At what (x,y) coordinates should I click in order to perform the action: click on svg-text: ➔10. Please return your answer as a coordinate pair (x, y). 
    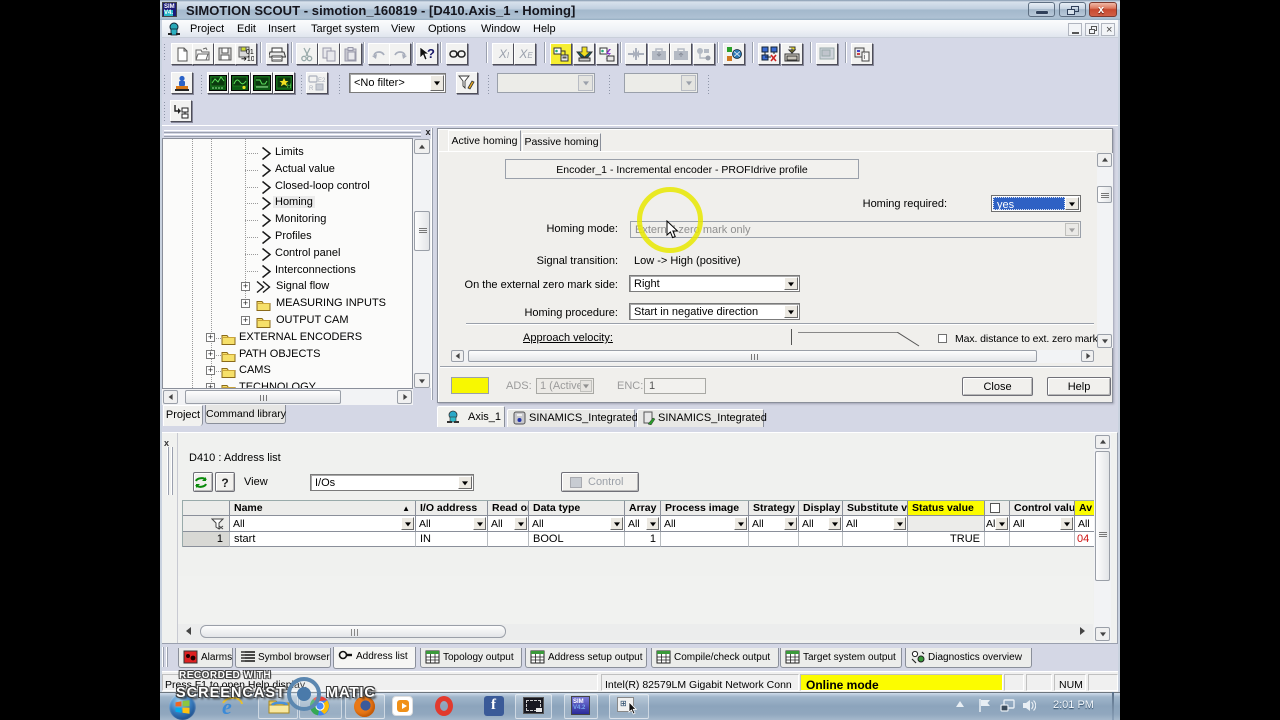
    Looking at the image, I should click on (247, 59).